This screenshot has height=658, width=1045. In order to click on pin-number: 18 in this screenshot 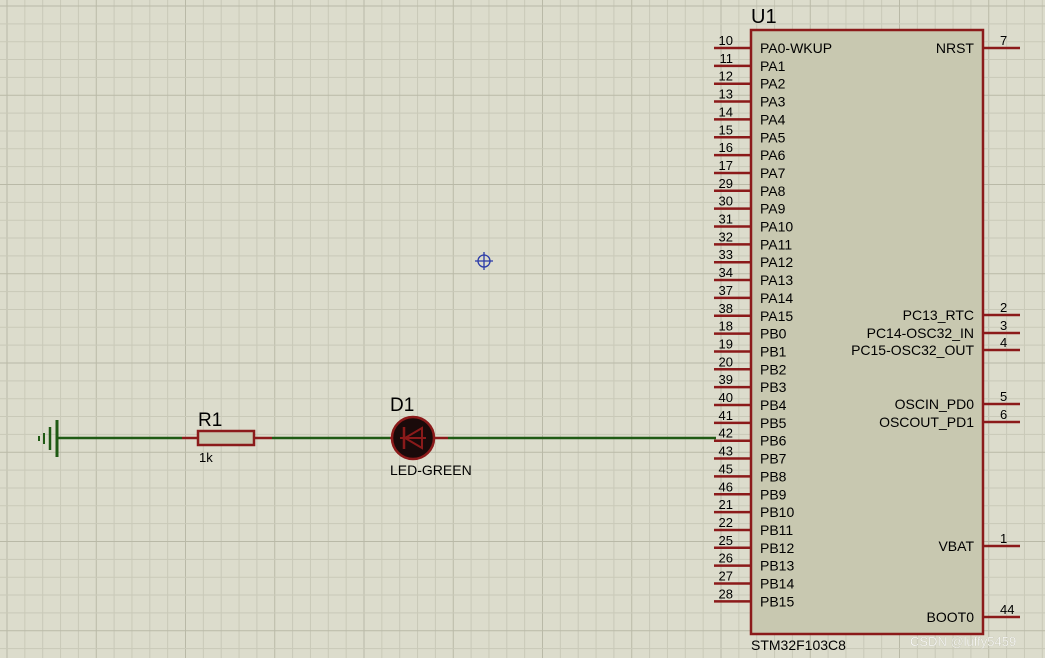, I will do `click(726, 326)`.